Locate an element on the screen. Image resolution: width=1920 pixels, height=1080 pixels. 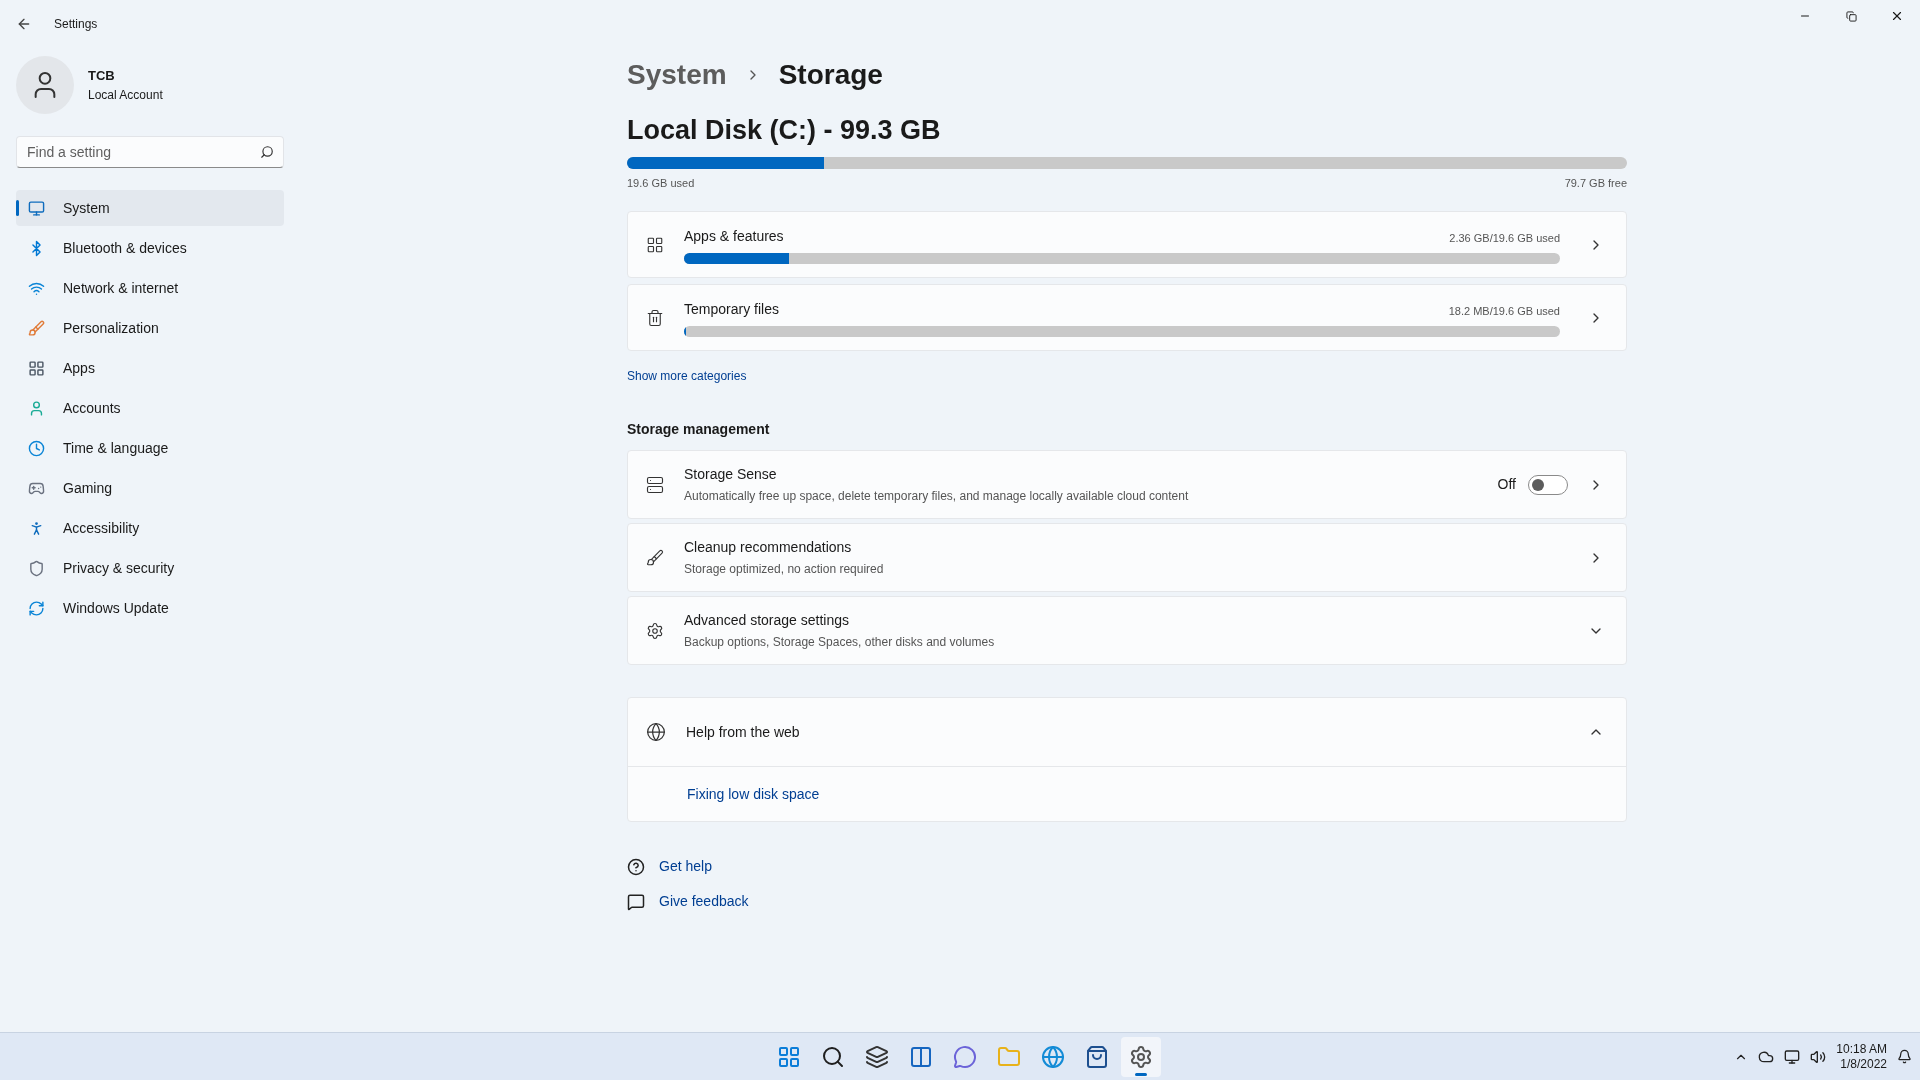
search-field: Find a setting is located at coordinates (150, 152).